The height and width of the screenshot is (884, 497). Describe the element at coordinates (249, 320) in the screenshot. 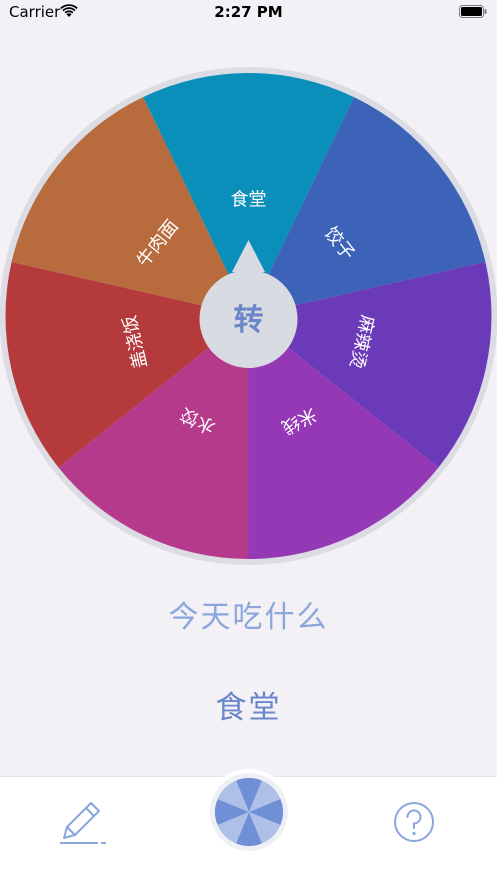

I see `spin-button-label: 转` at that location.